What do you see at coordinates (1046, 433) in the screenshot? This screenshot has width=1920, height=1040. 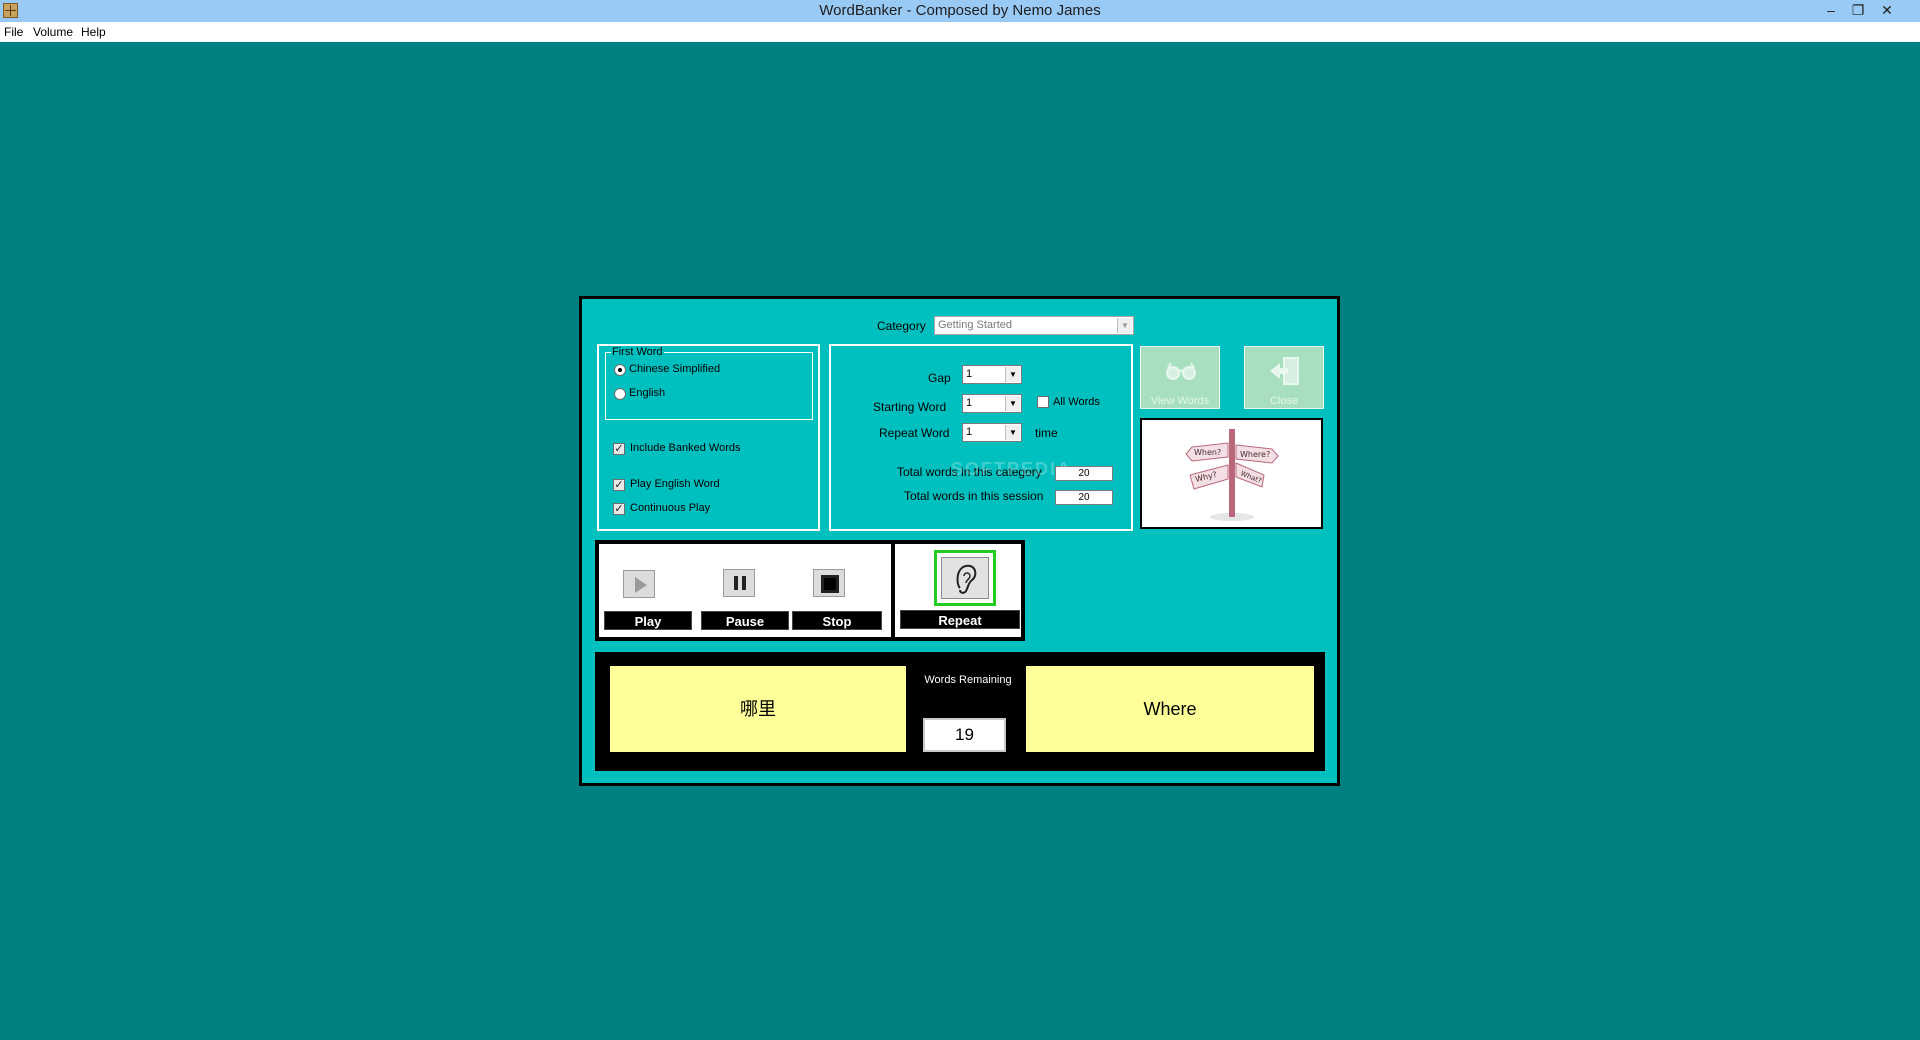 I see `time-label: time` at bounding box center [1046, 433].